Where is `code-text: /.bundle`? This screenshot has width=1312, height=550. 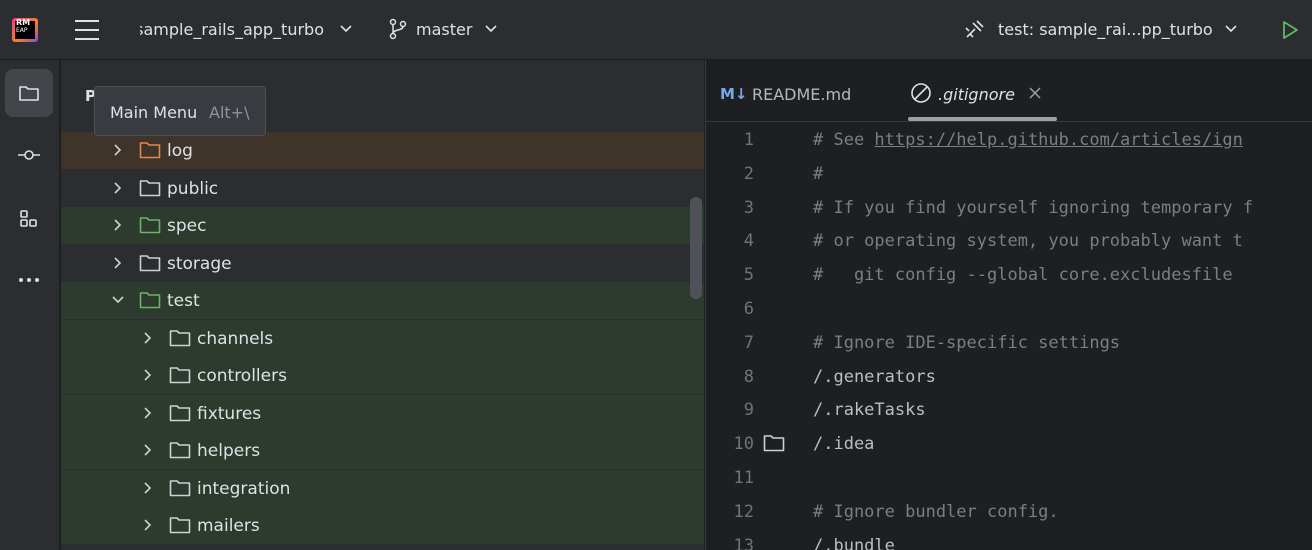
code-text: /.bundle is located at coordinates (854, 542).